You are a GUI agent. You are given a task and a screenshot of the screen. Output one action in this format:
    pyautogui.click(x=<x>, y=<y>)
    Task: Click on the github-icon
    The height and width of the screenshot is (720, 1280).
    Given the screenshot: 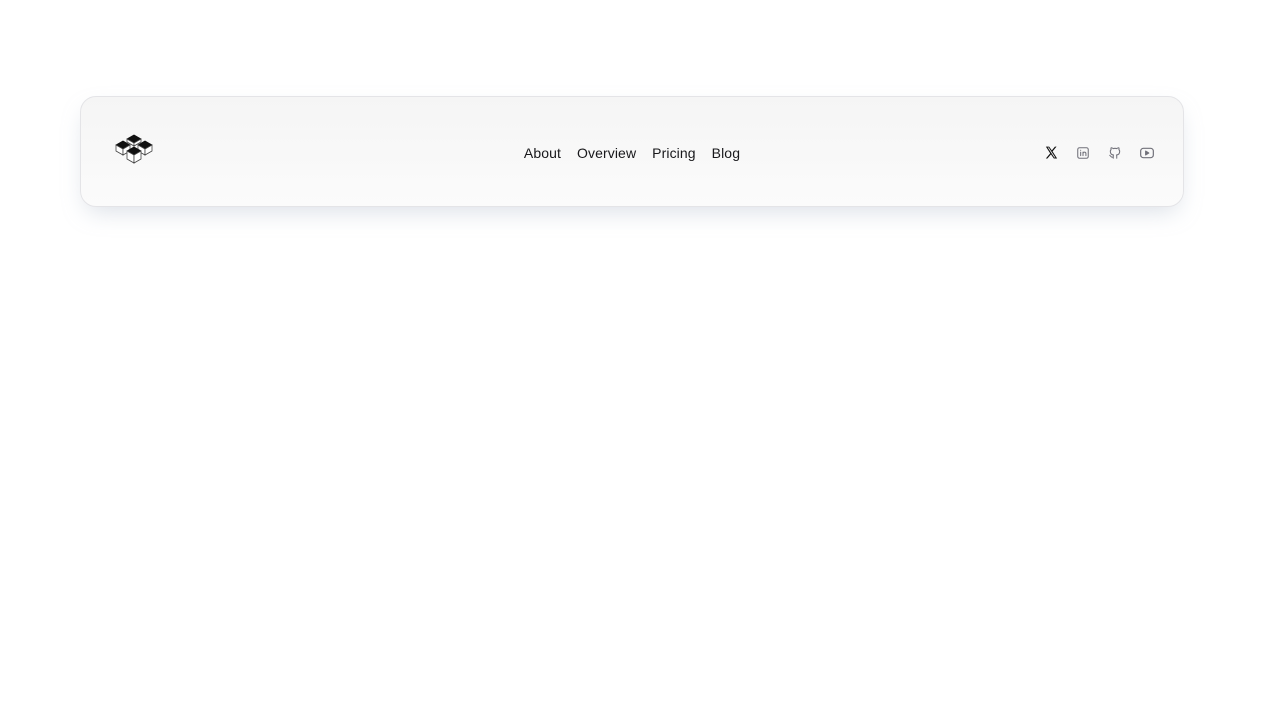 What is the action you would take?
    pyautogui.click(x=1115, y=152)
    